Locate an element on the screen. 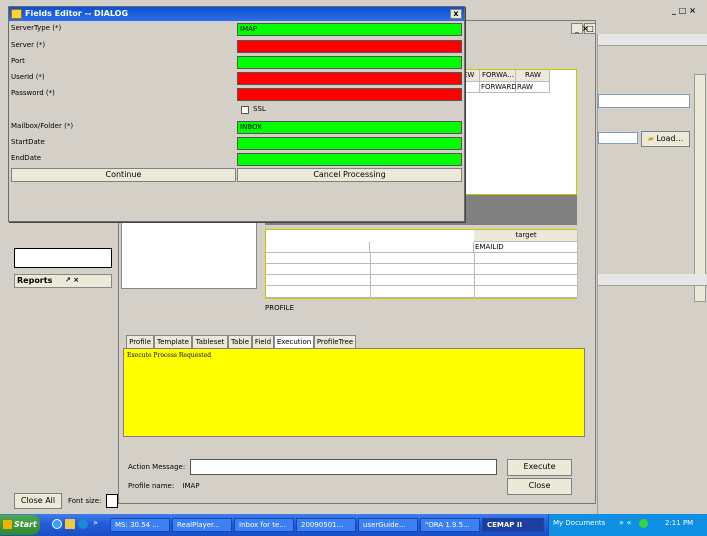  field-label-userid: UserId (*) is located at coordinates (28, 77).